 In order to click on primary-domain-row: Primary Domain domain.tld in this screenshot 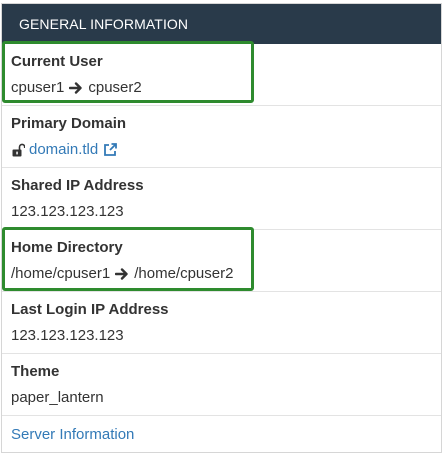, I will do `click(221, 137)`.